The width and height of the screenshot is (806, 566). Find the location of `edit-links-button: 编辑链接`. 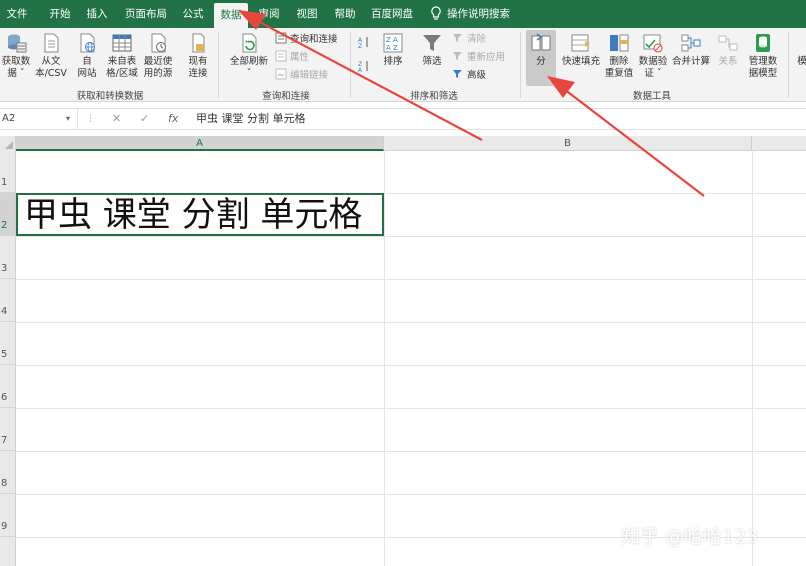

edit-links-button: 编辑链接 is located at coordinates (301, 76).